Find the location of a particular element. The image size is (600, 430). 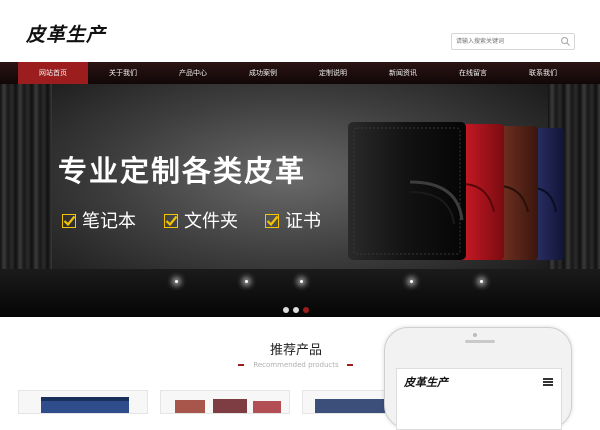

nav-item-about: 关于我们 is located at coordinates (123, 73).